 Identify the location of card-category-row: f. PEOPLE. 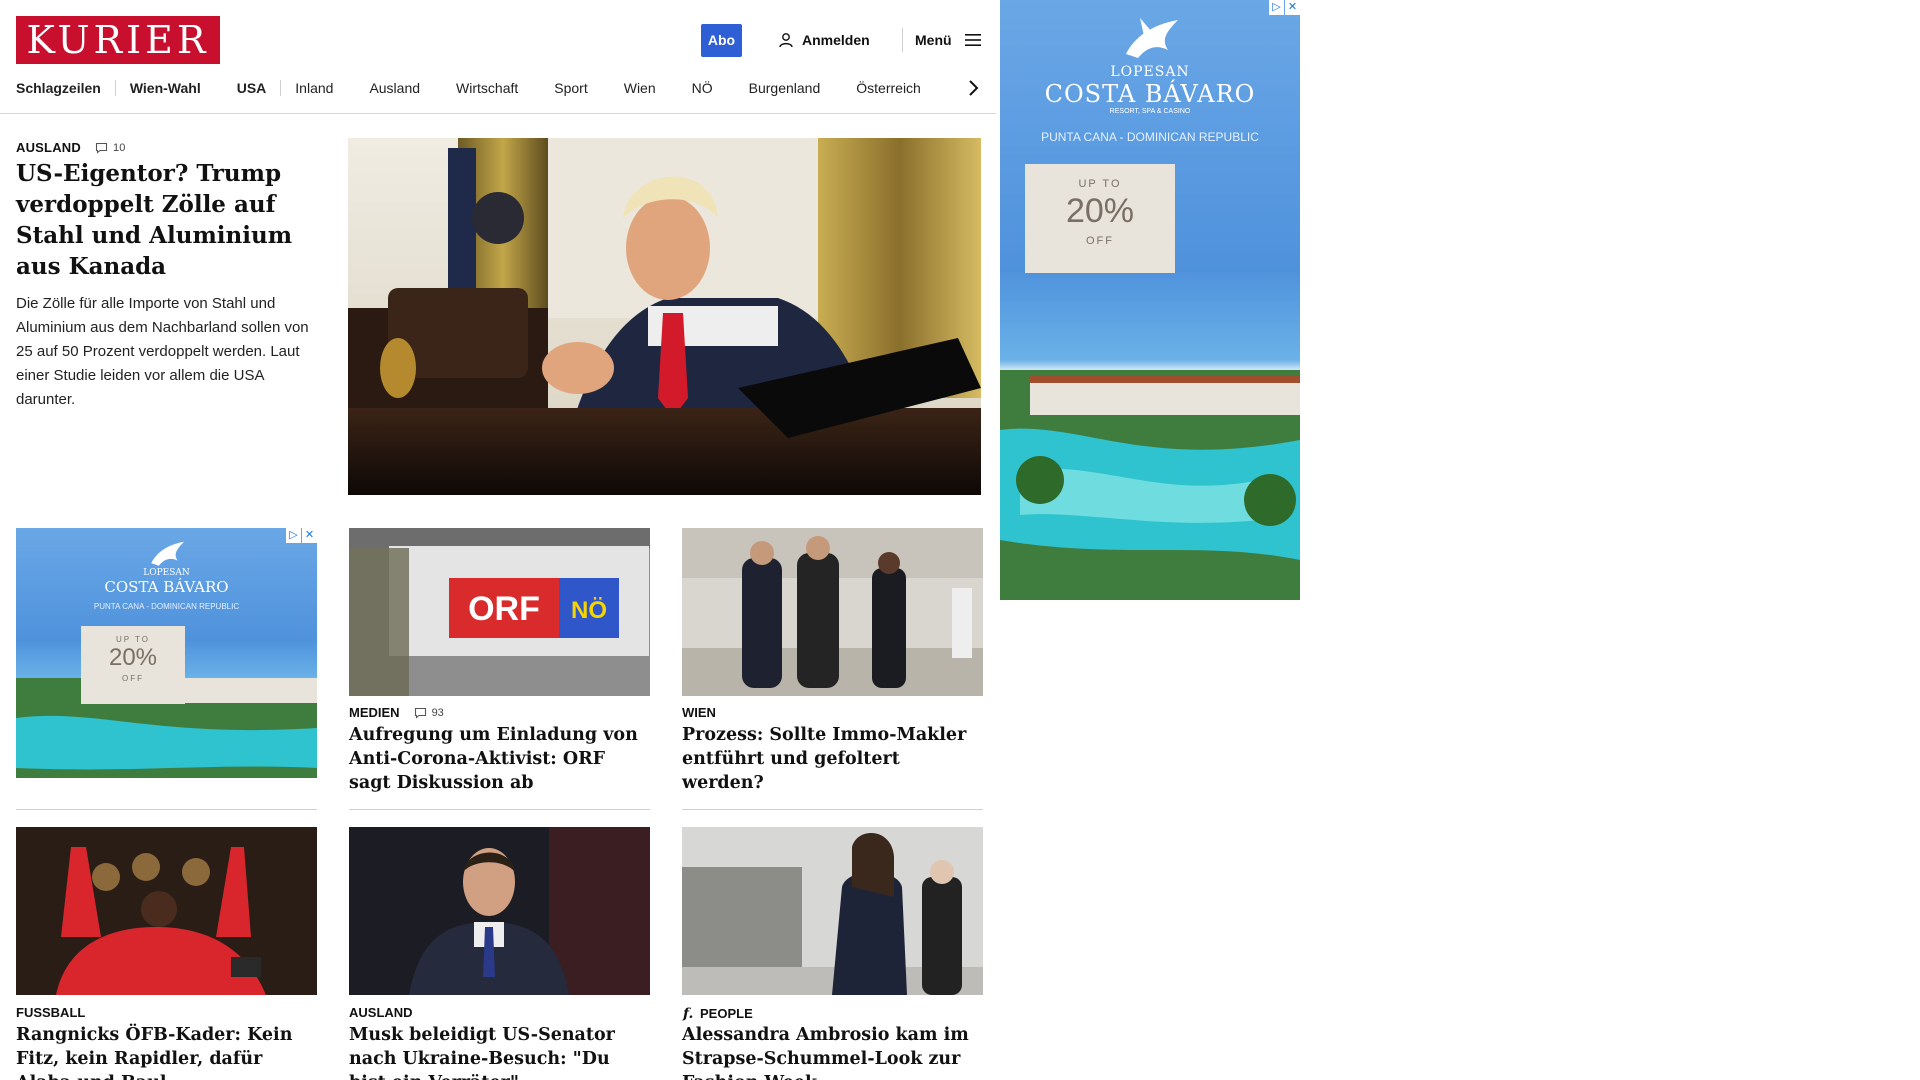
(717, 1013).